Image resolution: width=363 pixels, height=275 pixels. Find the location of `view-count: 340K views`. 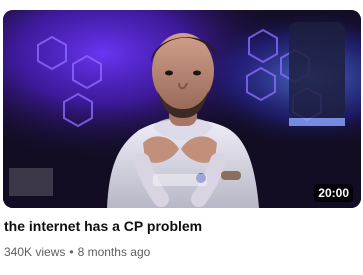

view-count: 340K views is located at coordinates (35, 252).